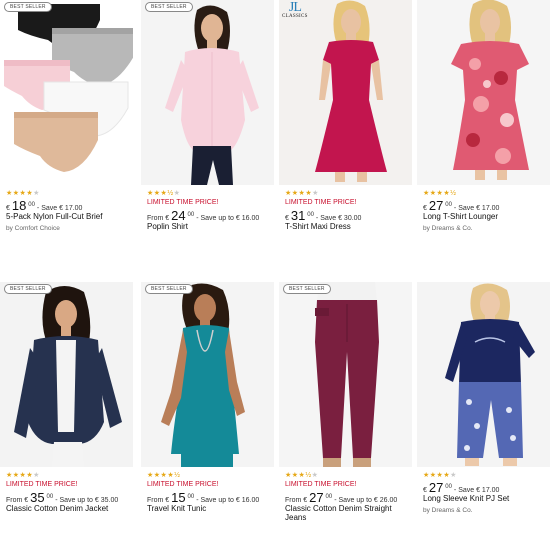  What do you see at coordinates (87, 500) in the screenshot?
I see `price-save: - Save up to € 35.00` at bounding box center [87, 500].